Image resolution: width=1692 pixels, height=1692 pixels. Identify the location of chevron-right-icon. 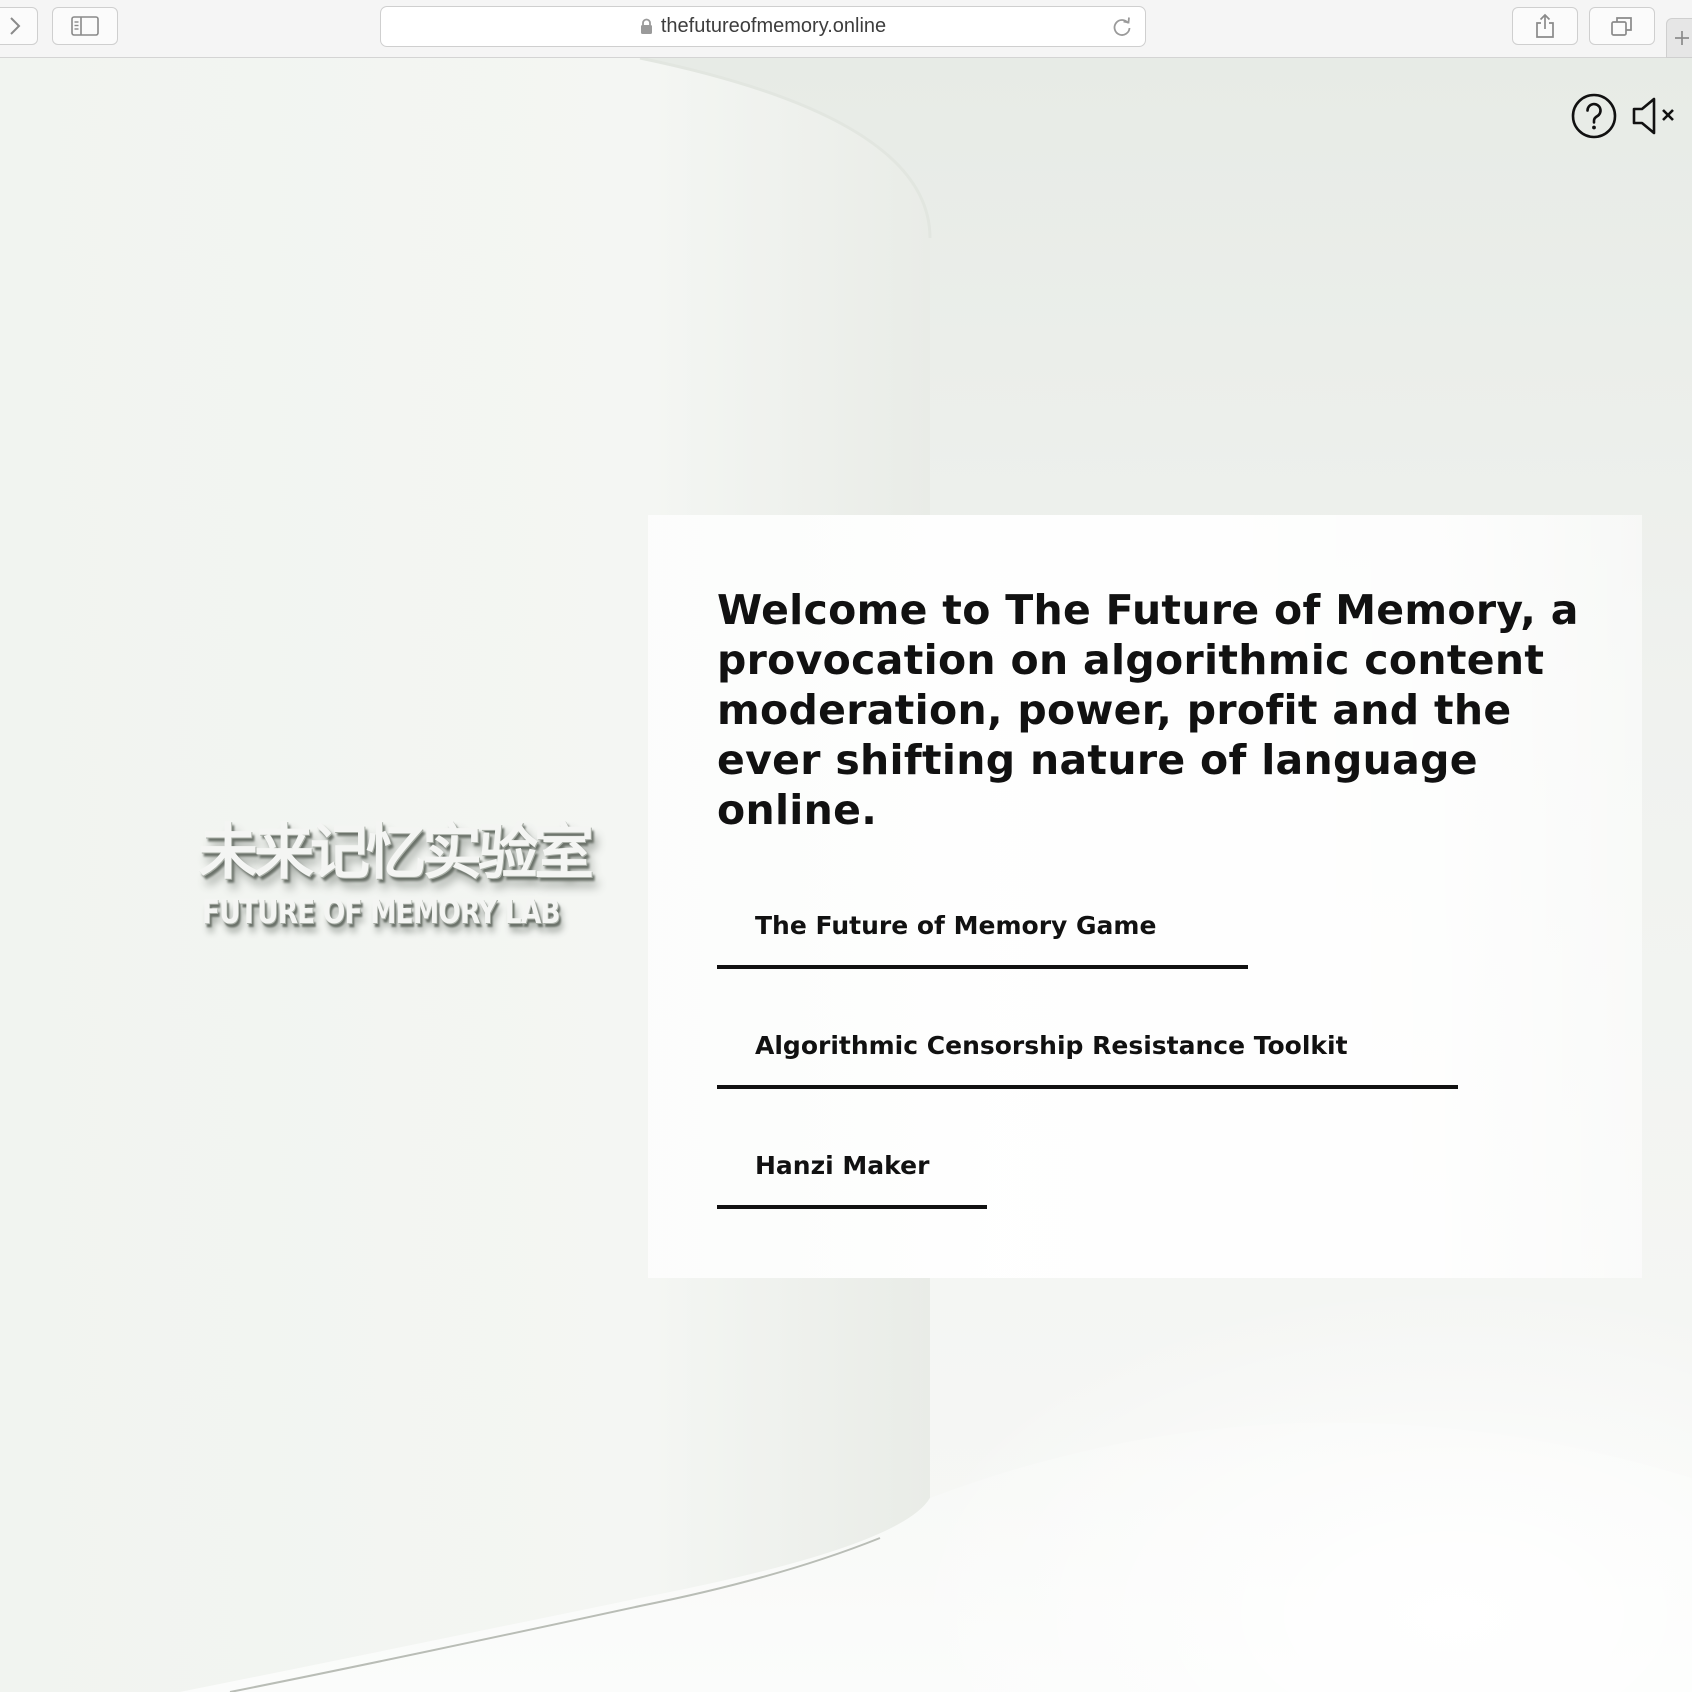
(15, 26).